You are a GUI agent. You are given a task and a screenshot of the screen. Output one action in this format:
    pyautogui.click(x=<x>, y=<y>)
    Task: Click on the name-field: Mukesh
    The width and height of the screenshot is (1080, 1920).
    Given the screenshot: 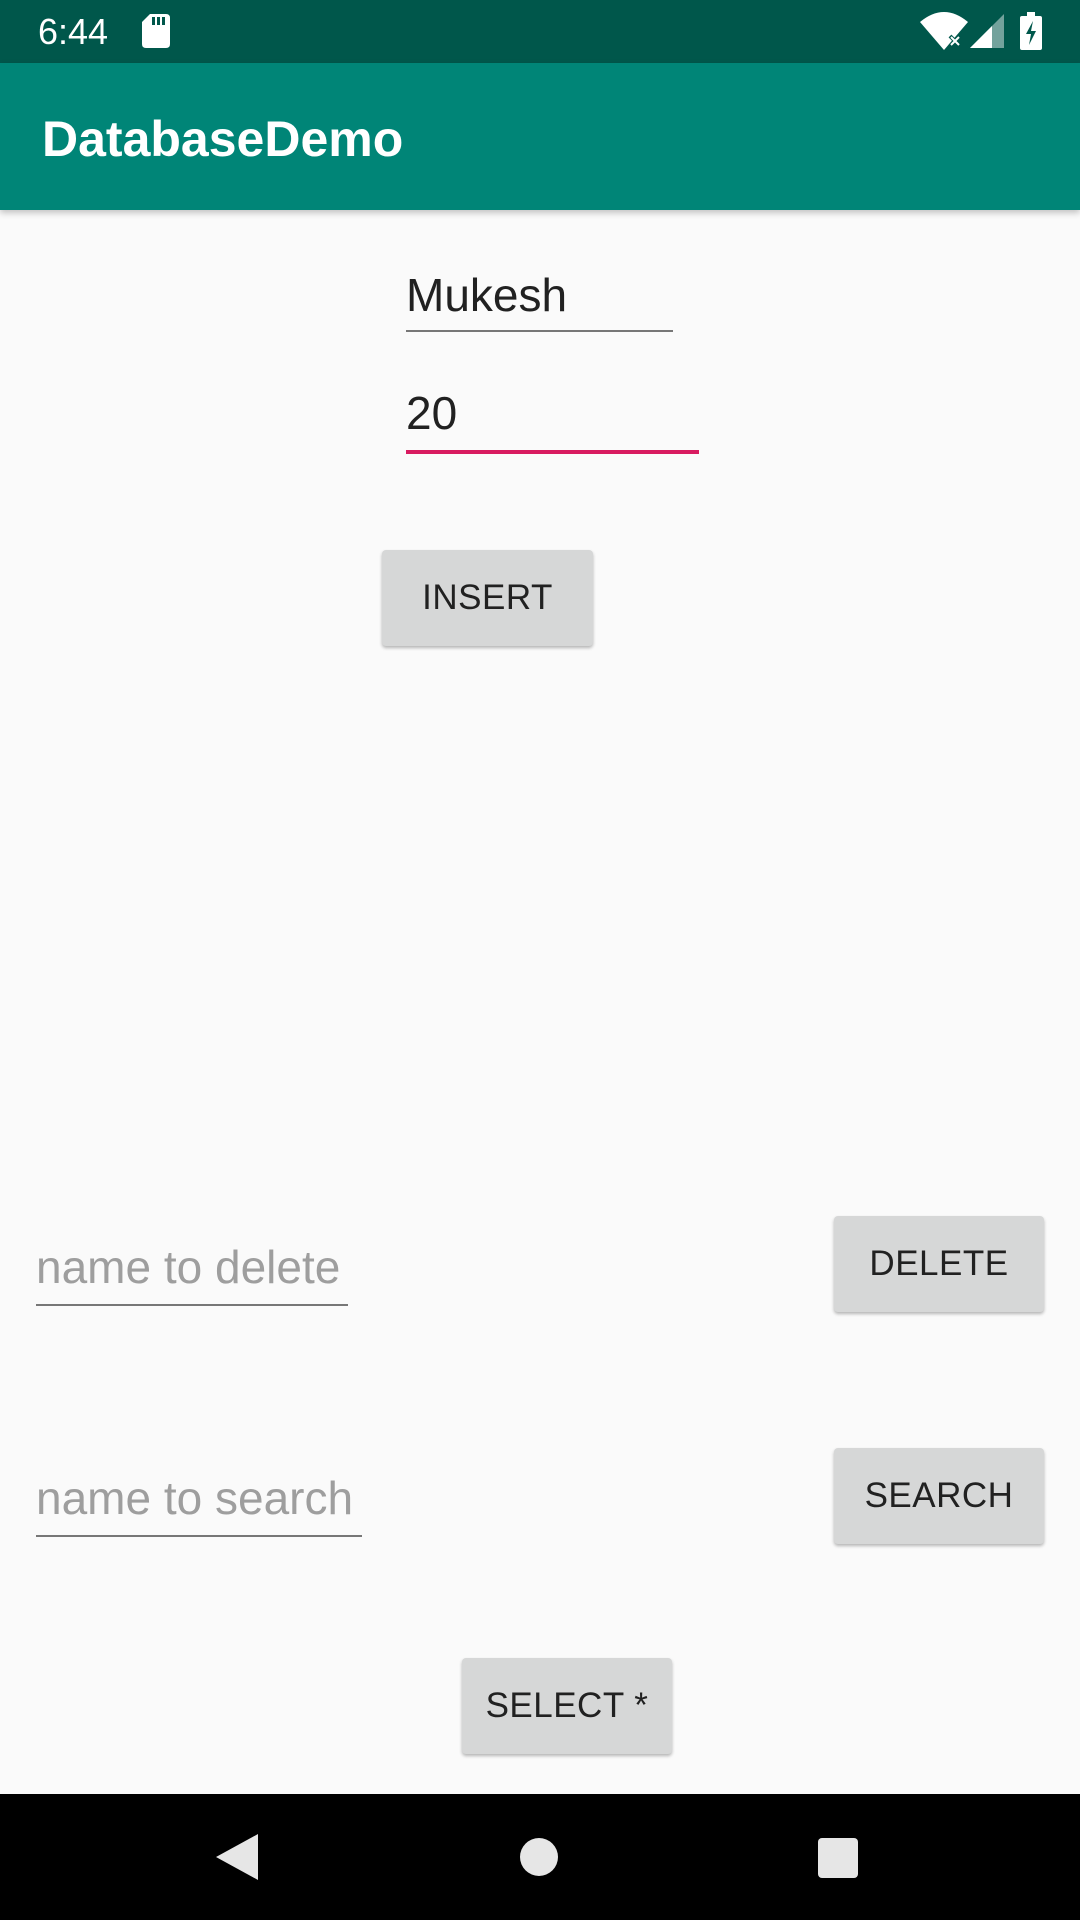 What is the action you would take?
    pyautogui.click(x=539, y=300)
    